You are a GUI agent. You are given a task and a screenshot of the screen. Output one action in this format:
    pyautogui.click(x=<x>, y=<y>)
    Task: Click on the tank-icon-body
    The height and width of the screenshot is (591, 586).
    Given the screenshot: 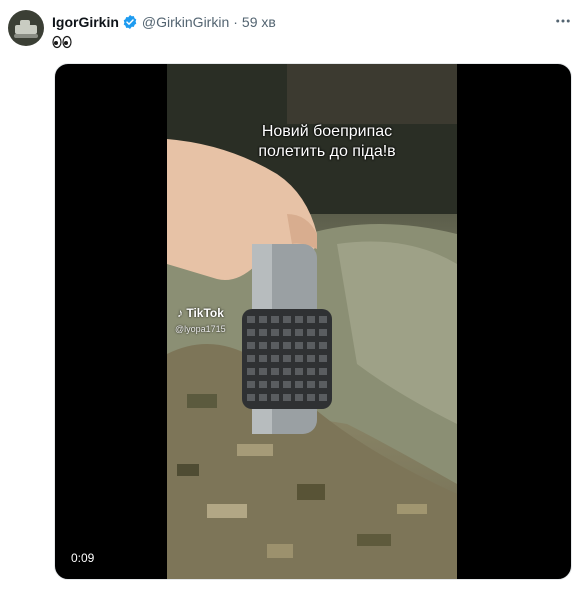 What is the action you would take?
    pyautogui.click(x=26, y=29)
    